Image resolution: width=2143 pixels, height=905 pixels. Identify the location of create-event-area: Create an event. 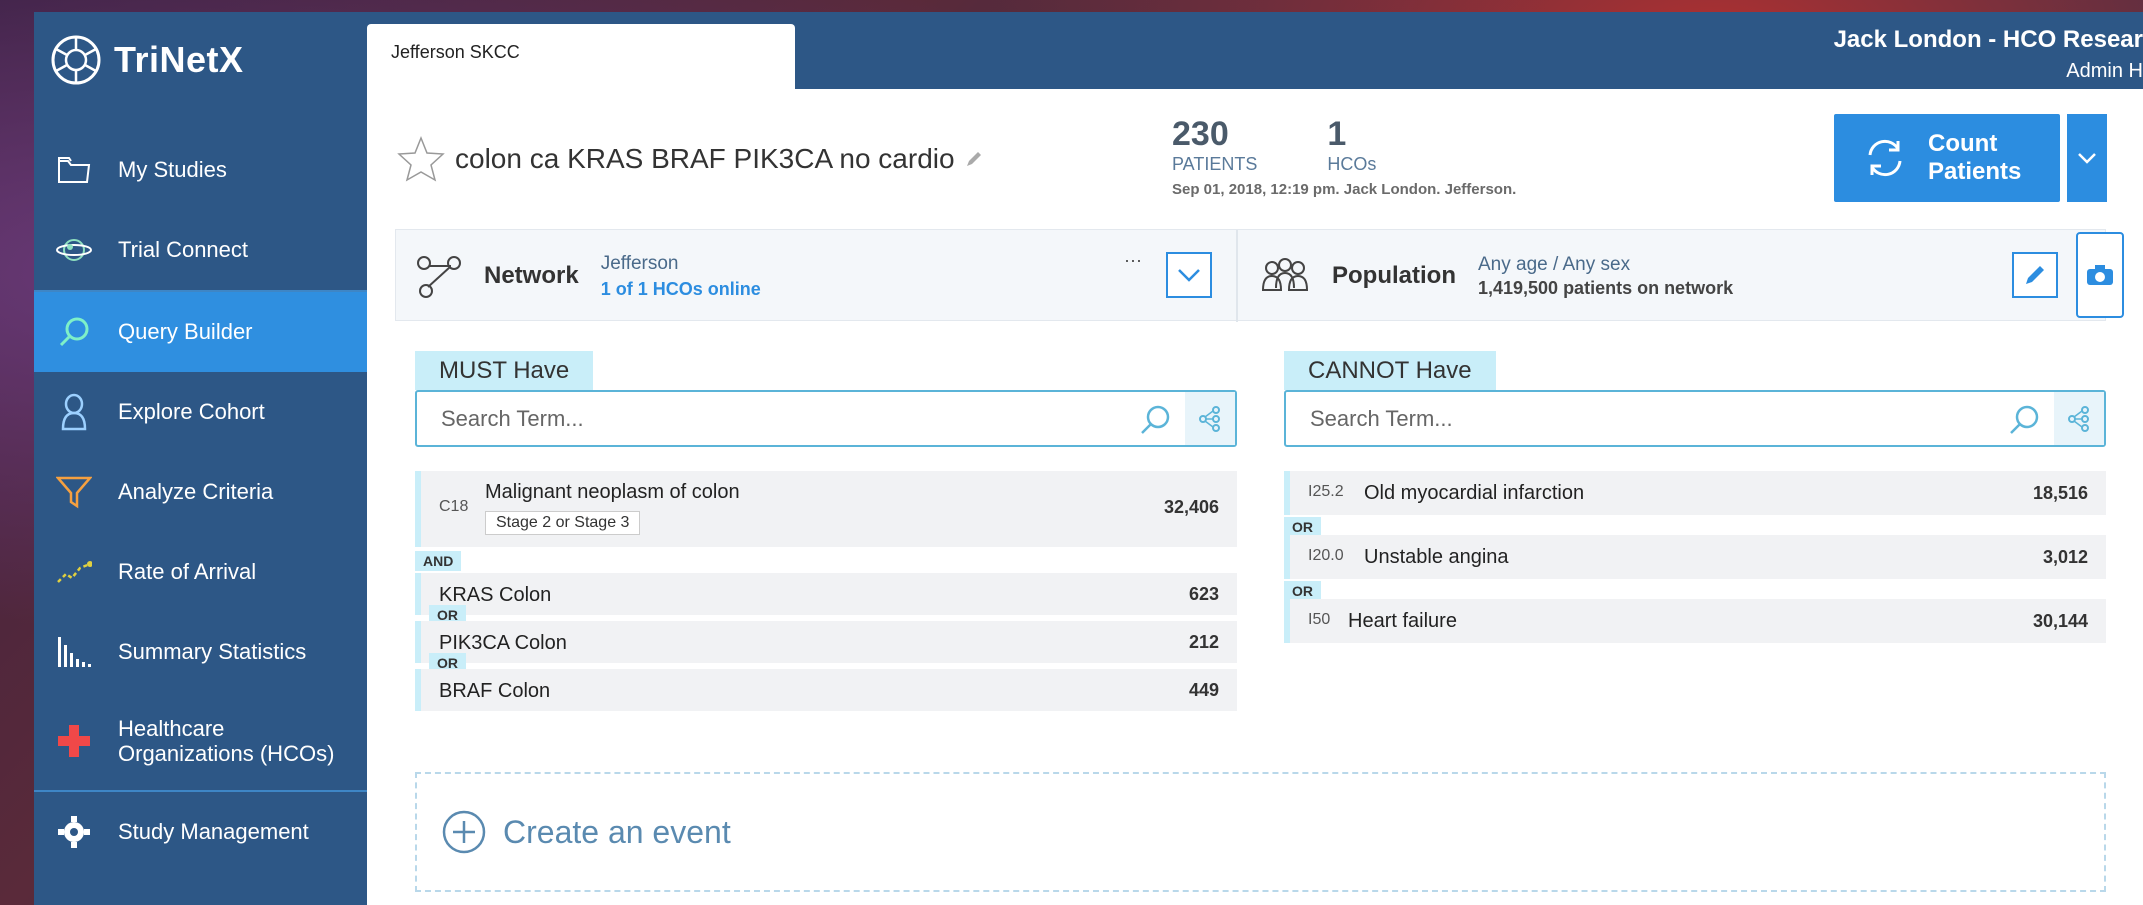
(1260, 832).